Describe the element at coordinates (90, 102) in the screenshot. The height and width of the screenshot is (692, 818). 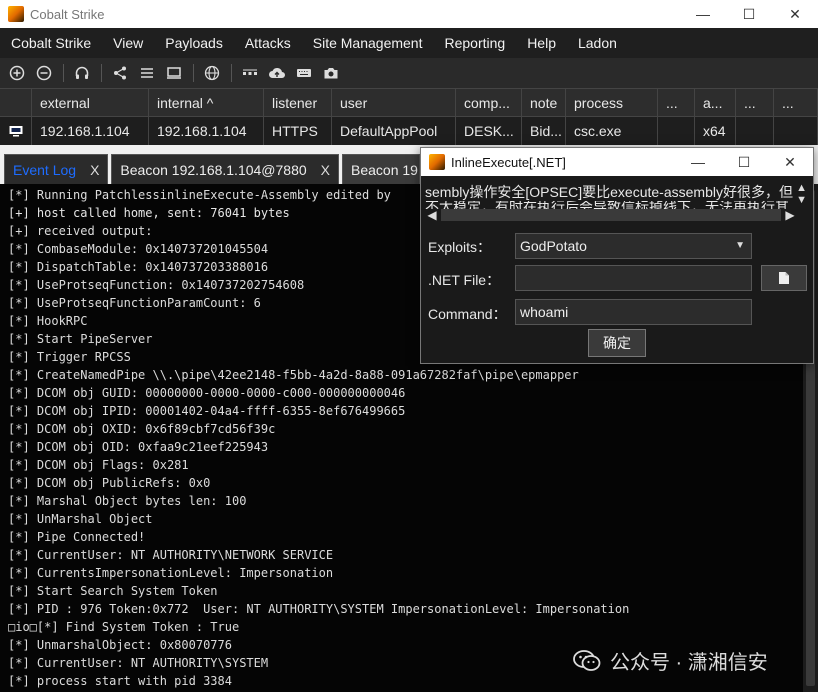
I see `column-header-external: external` at that location.